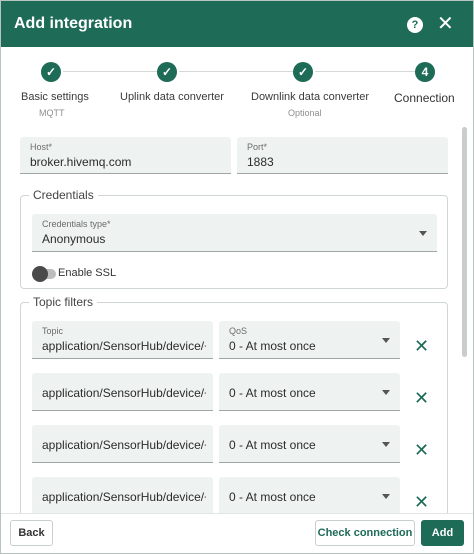  Describe the element at coordinates (87, 273) in the screenshot. I see `enable-ssl-label: Enable SSL` at that location.